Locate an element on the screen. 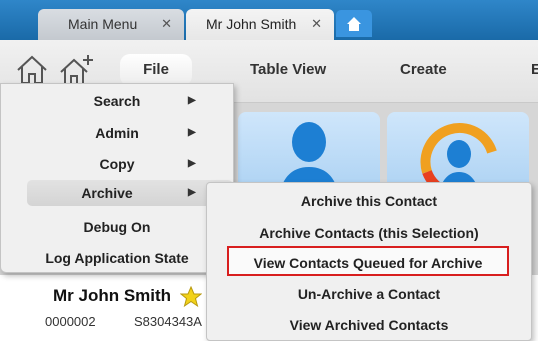  menu-partial: E is located at coordinates (534, 70).